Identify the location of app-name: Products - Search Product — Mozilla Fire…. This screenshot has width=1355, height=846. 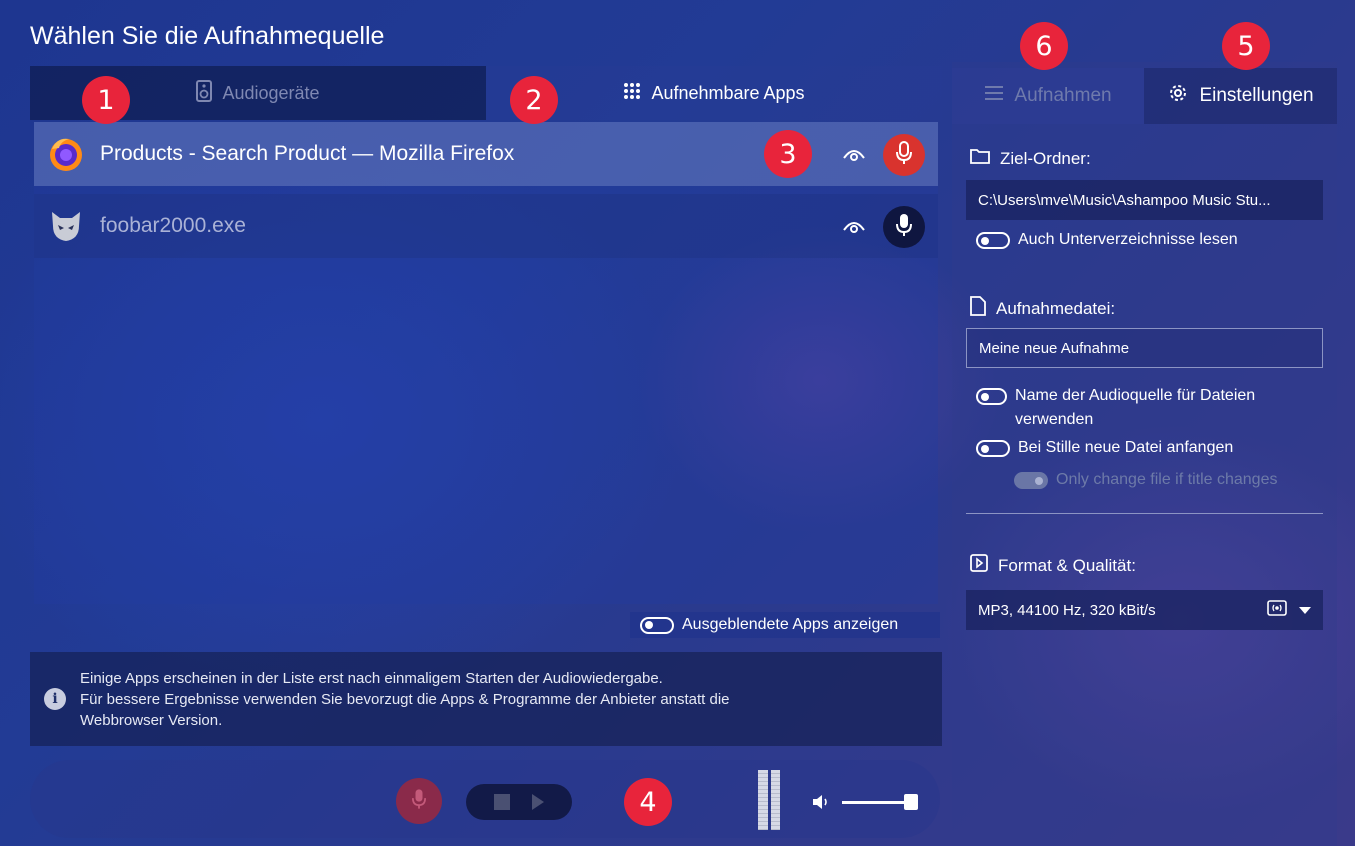
(307, 153).